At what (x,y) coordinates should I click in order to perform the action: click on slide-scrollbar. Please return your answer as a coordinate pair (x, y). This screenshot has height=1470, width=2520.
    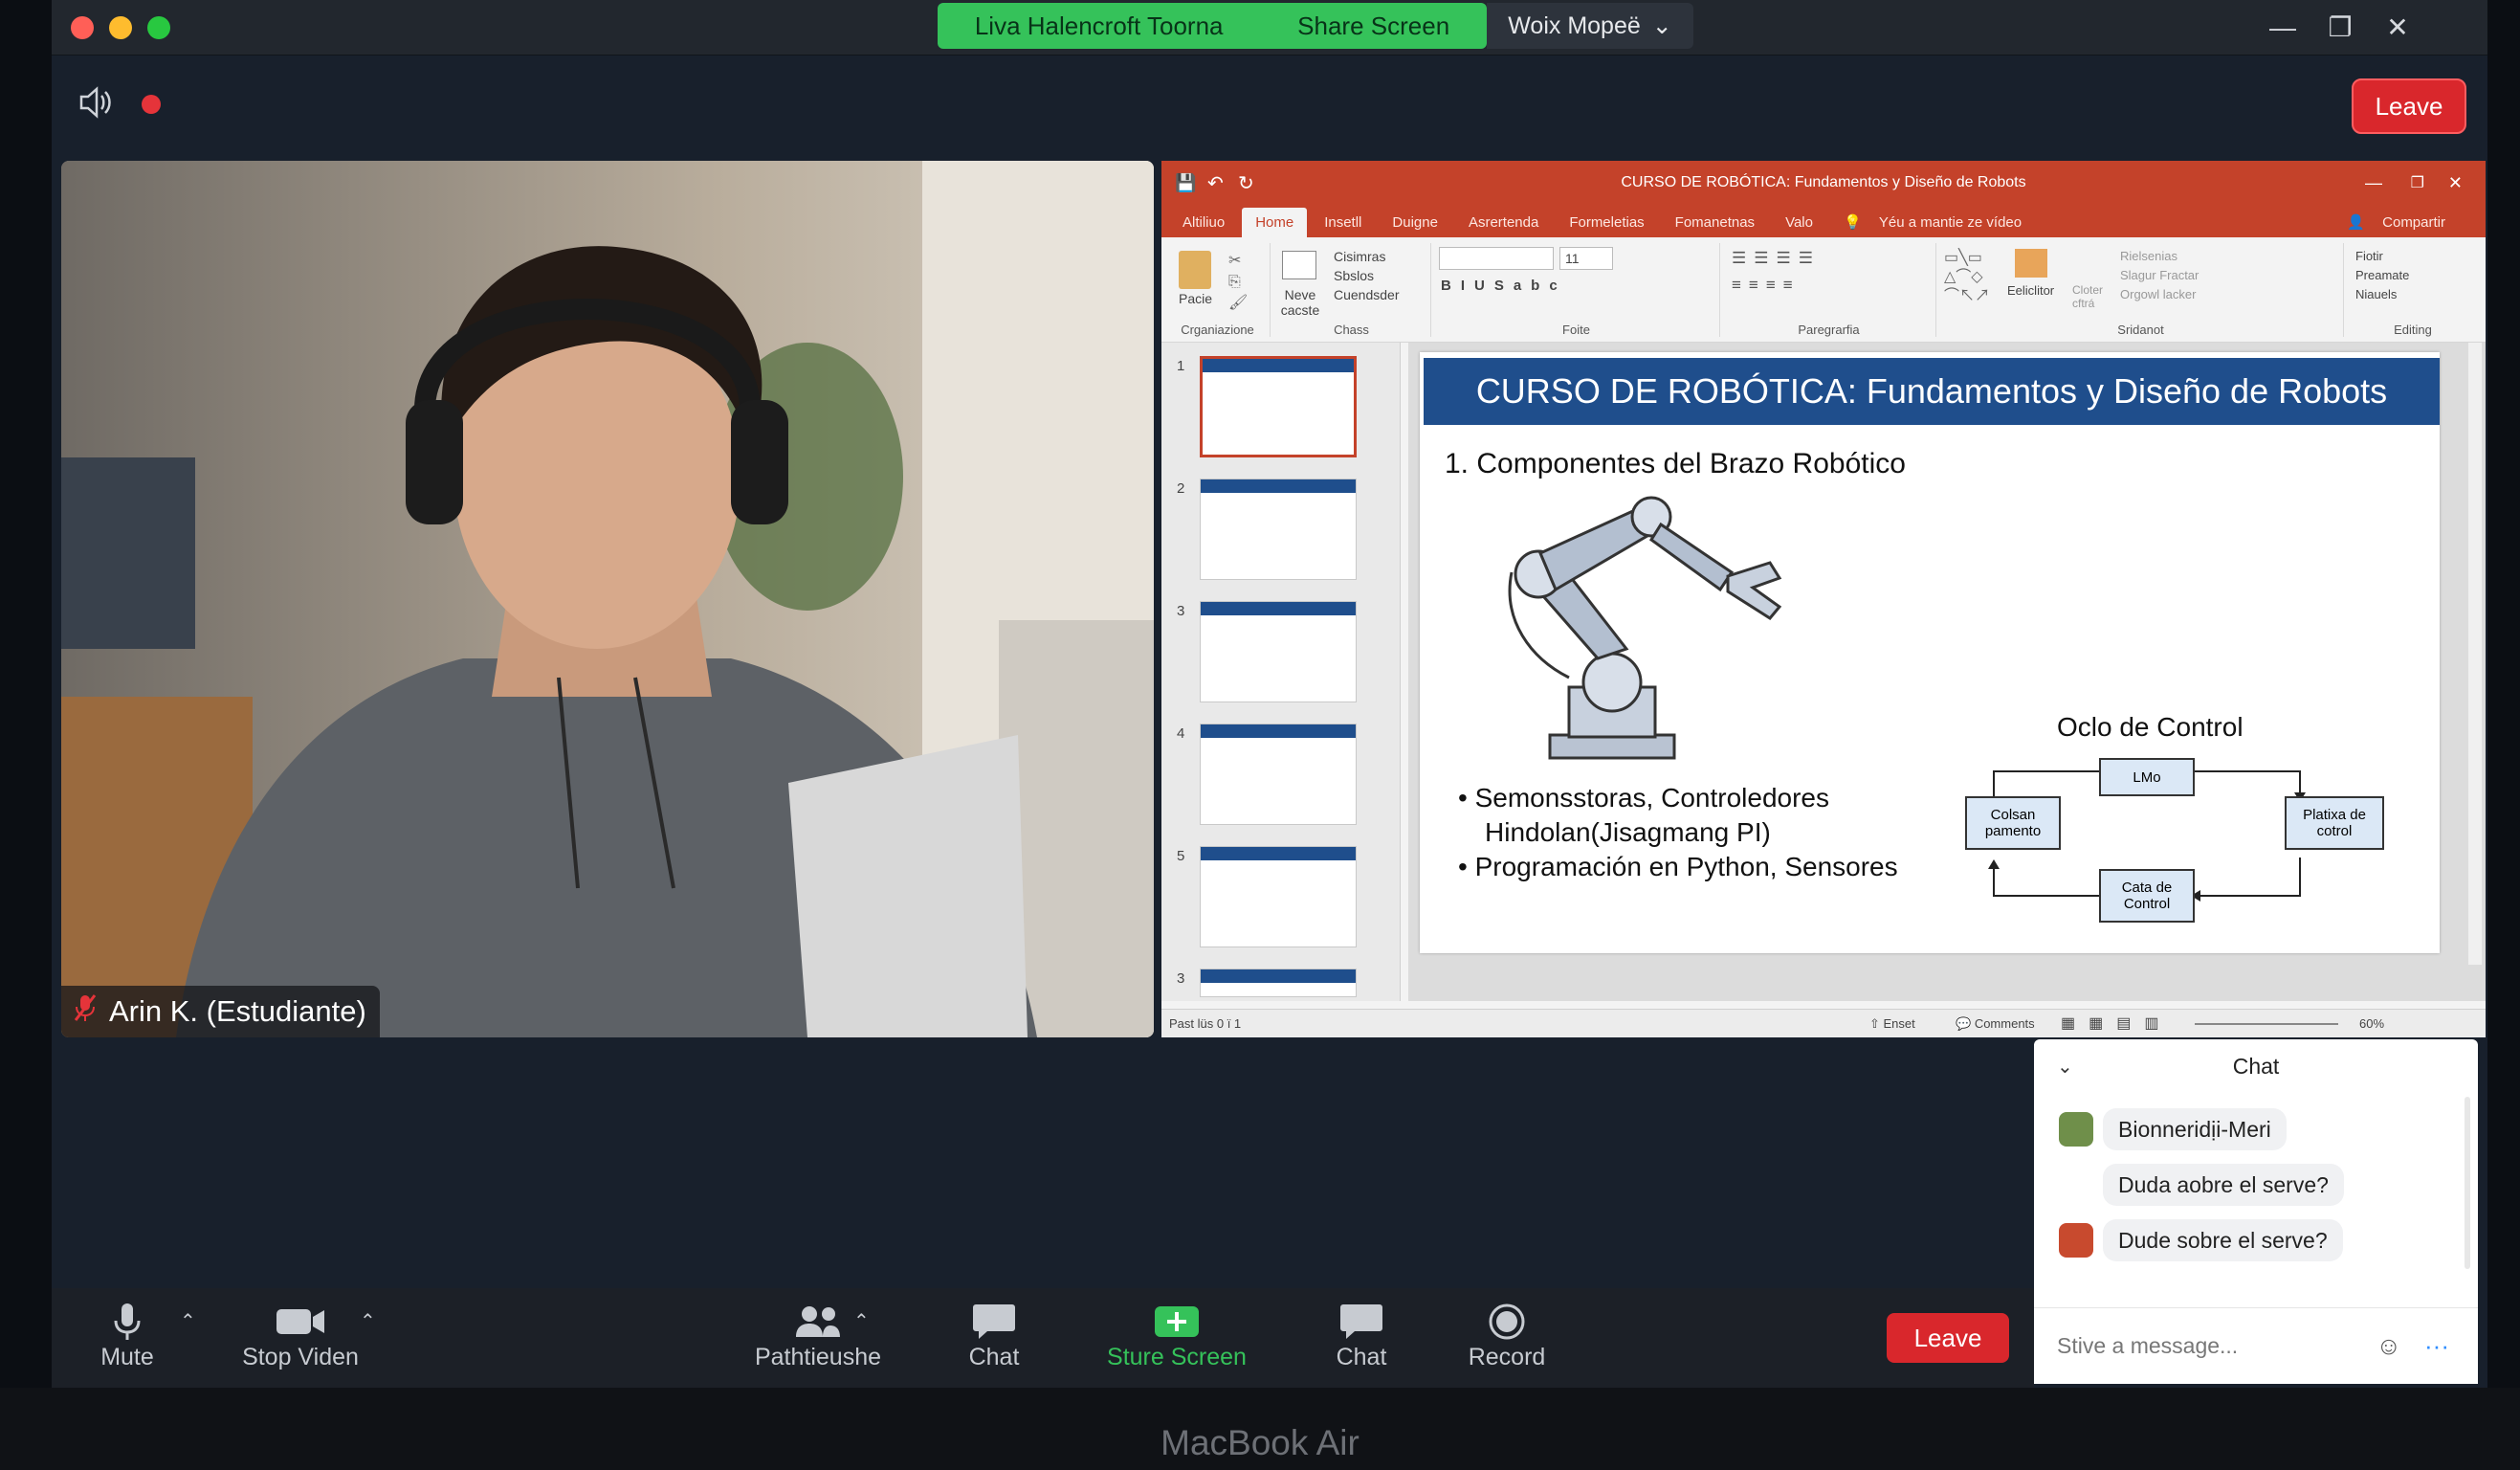
    Looking at the image, I should click on (2475, 654).